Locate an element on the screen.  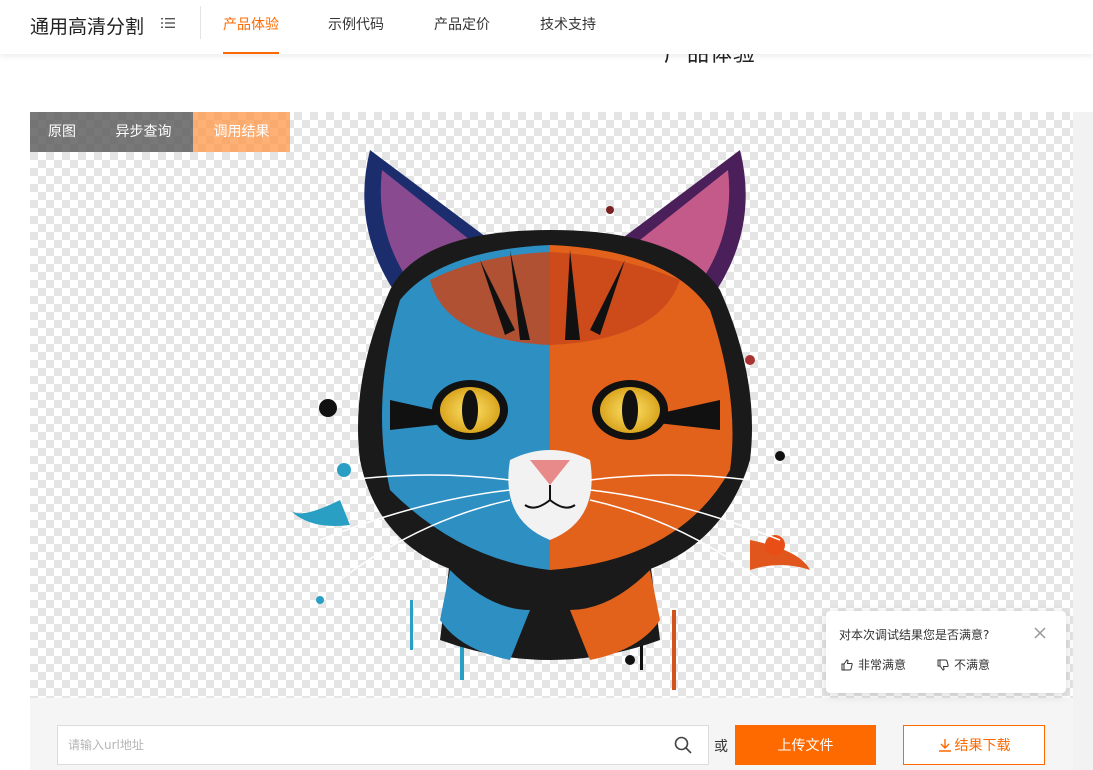
product-title: 通用高清分割 is located at coordinates (87, 27).